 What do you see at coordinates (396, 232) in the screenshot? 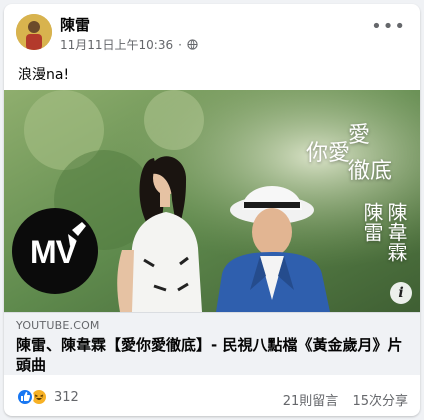
I see `video-singer2: 陳韋霖` at bounding box center [396, 232].